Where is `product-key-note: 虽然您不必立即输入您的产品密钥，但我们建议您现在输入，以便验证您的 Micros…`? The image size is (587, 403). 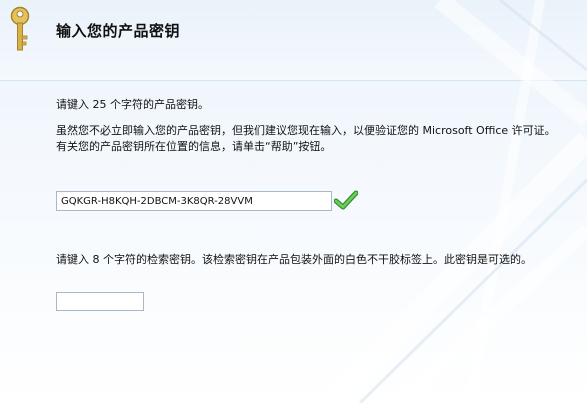
product-key-note: 虽然您不必立即输入您的产品密钥，但我们建议您现在输入，以便验证您的 Micros… is located at coordinates (306, 138).